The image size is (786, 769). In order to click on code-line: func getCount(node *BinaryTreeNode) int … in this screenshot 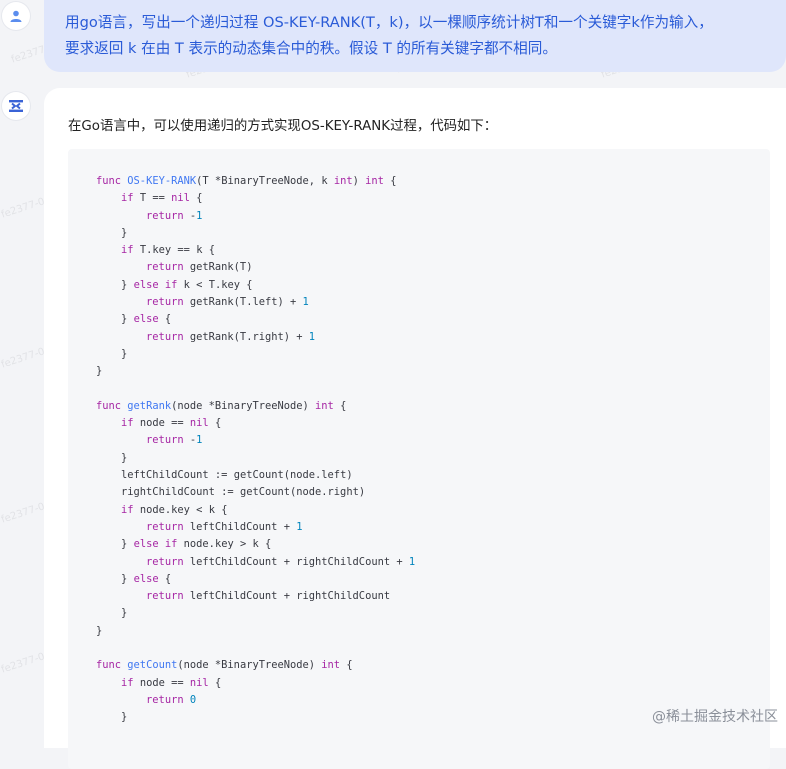, I will do `click(224, 665)`.